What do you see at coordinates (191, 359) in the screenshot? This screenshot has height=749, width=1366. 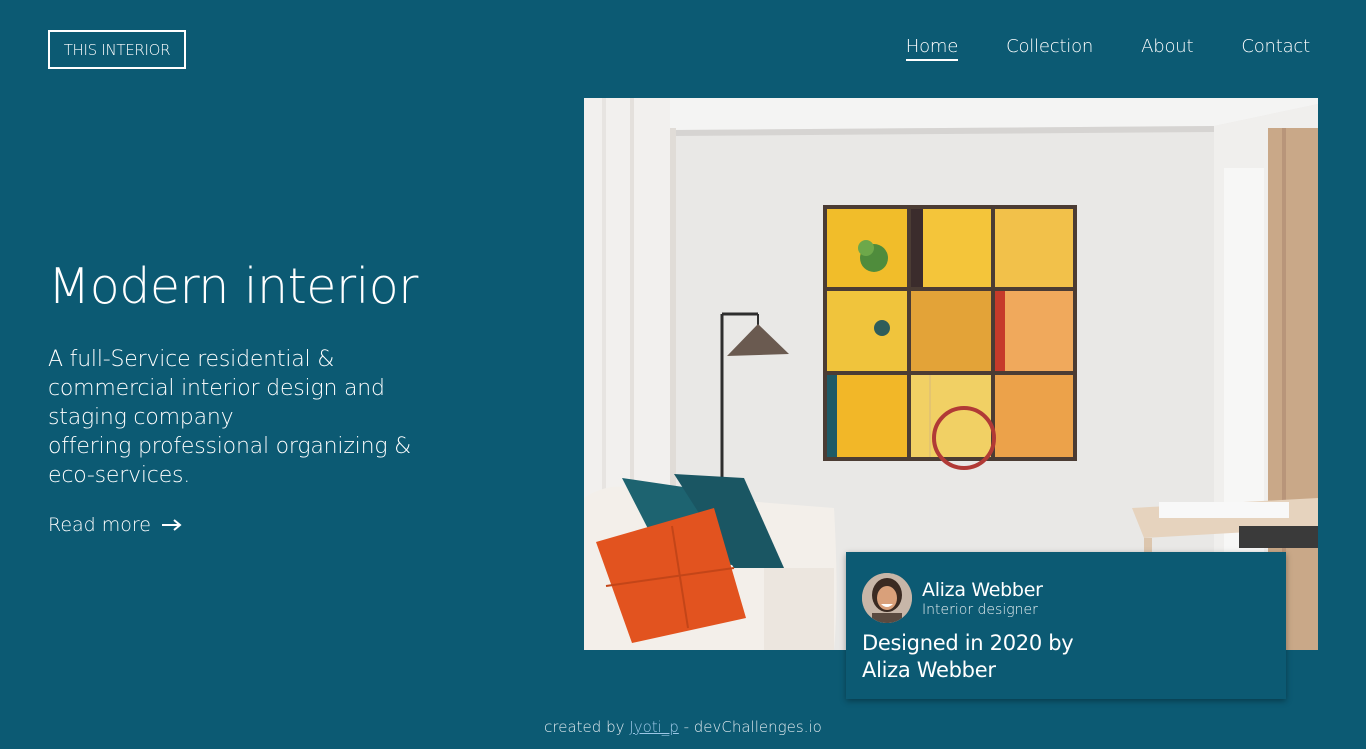 I see `hero-description-line: A full-Service residential &` at bounding box center [191, 359].